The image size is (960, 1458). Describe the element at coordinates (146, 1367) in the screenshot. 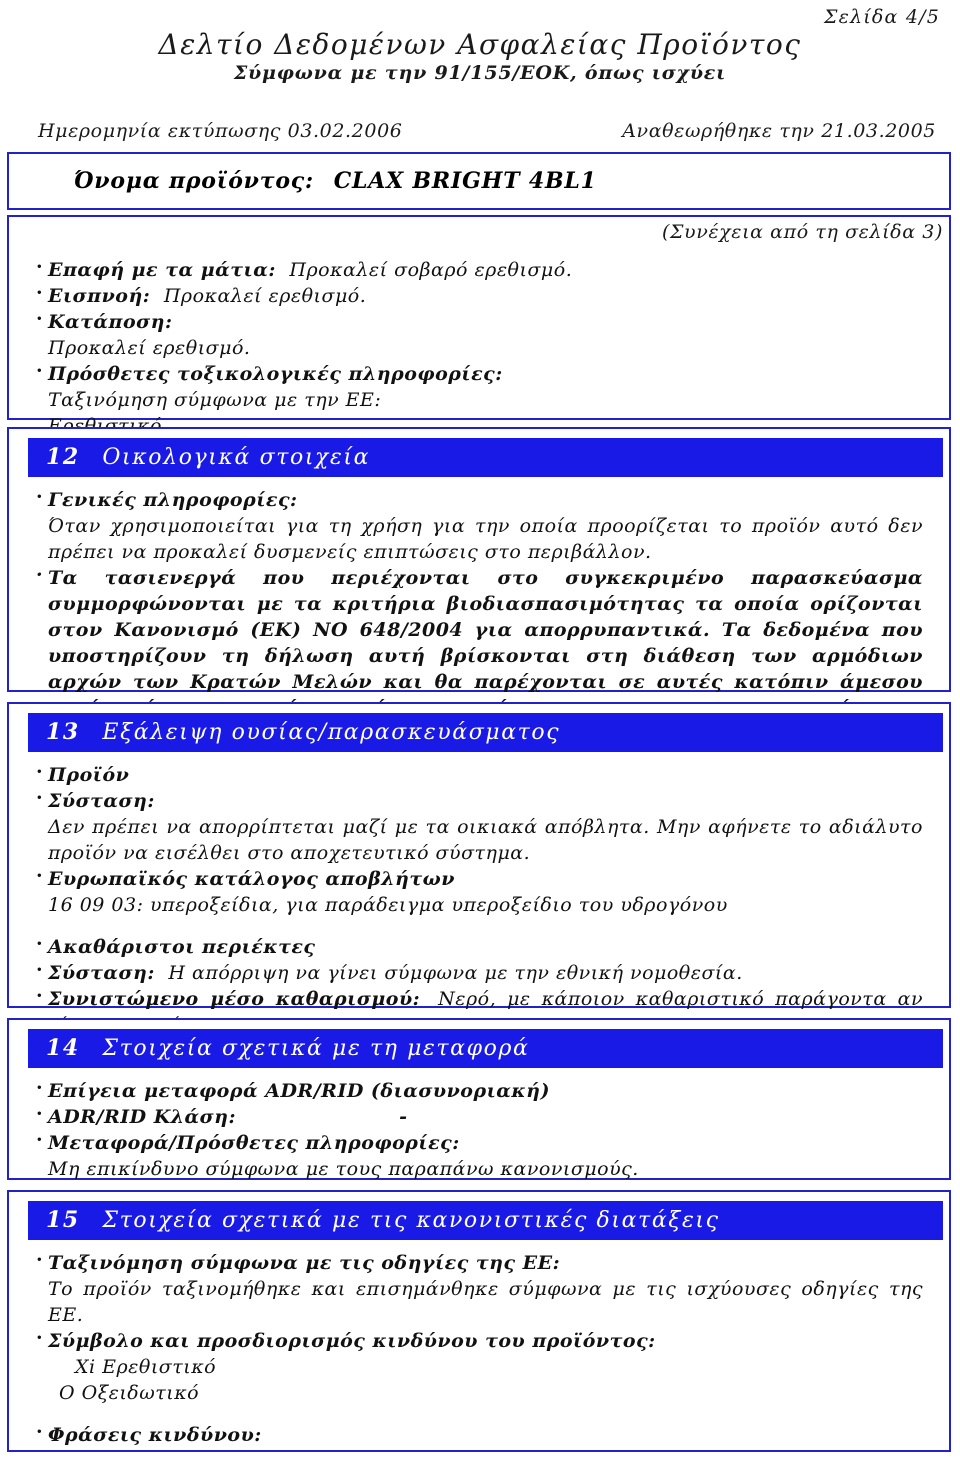

I see `hazard-symbol-xi: Xi Ερεθιστικό` at that location.